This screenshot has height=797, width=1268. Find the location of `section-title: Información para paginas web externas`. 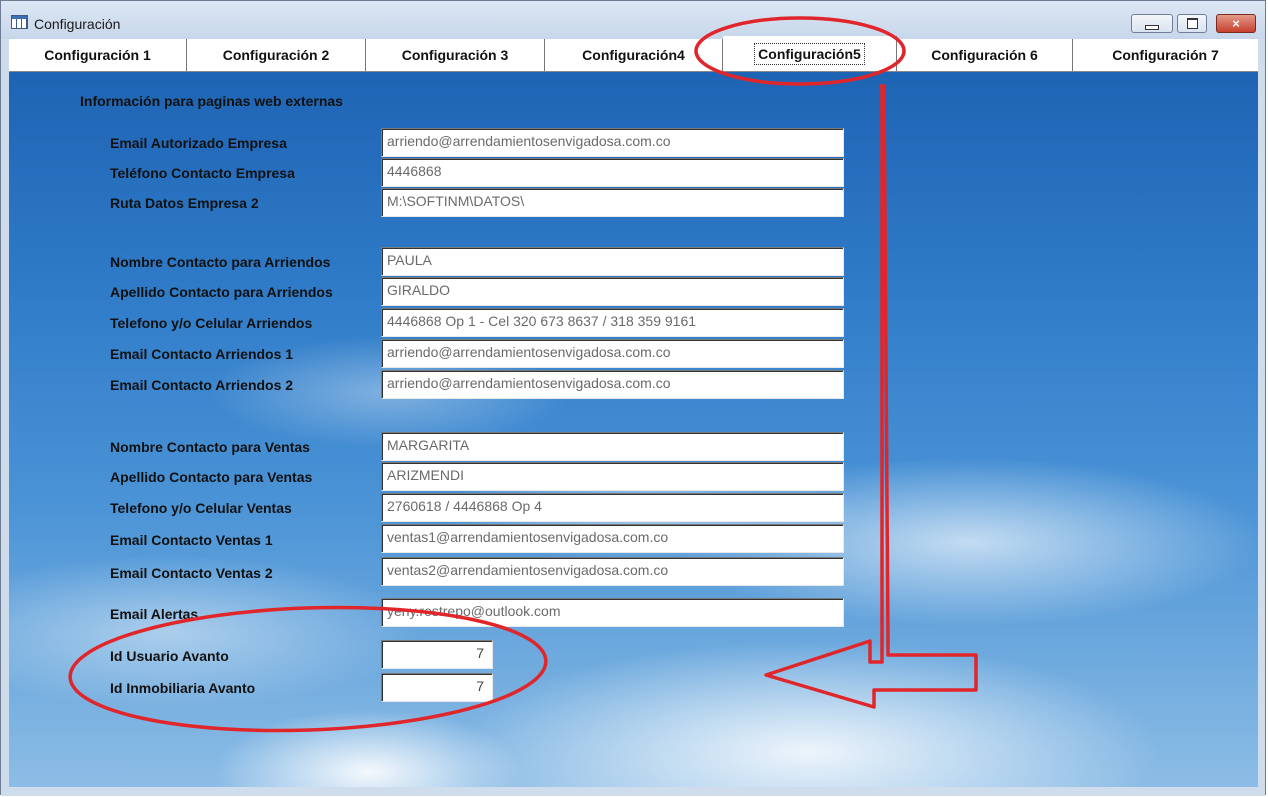

section-title: Información para paginas web externas is located at coordinates (211, 101).